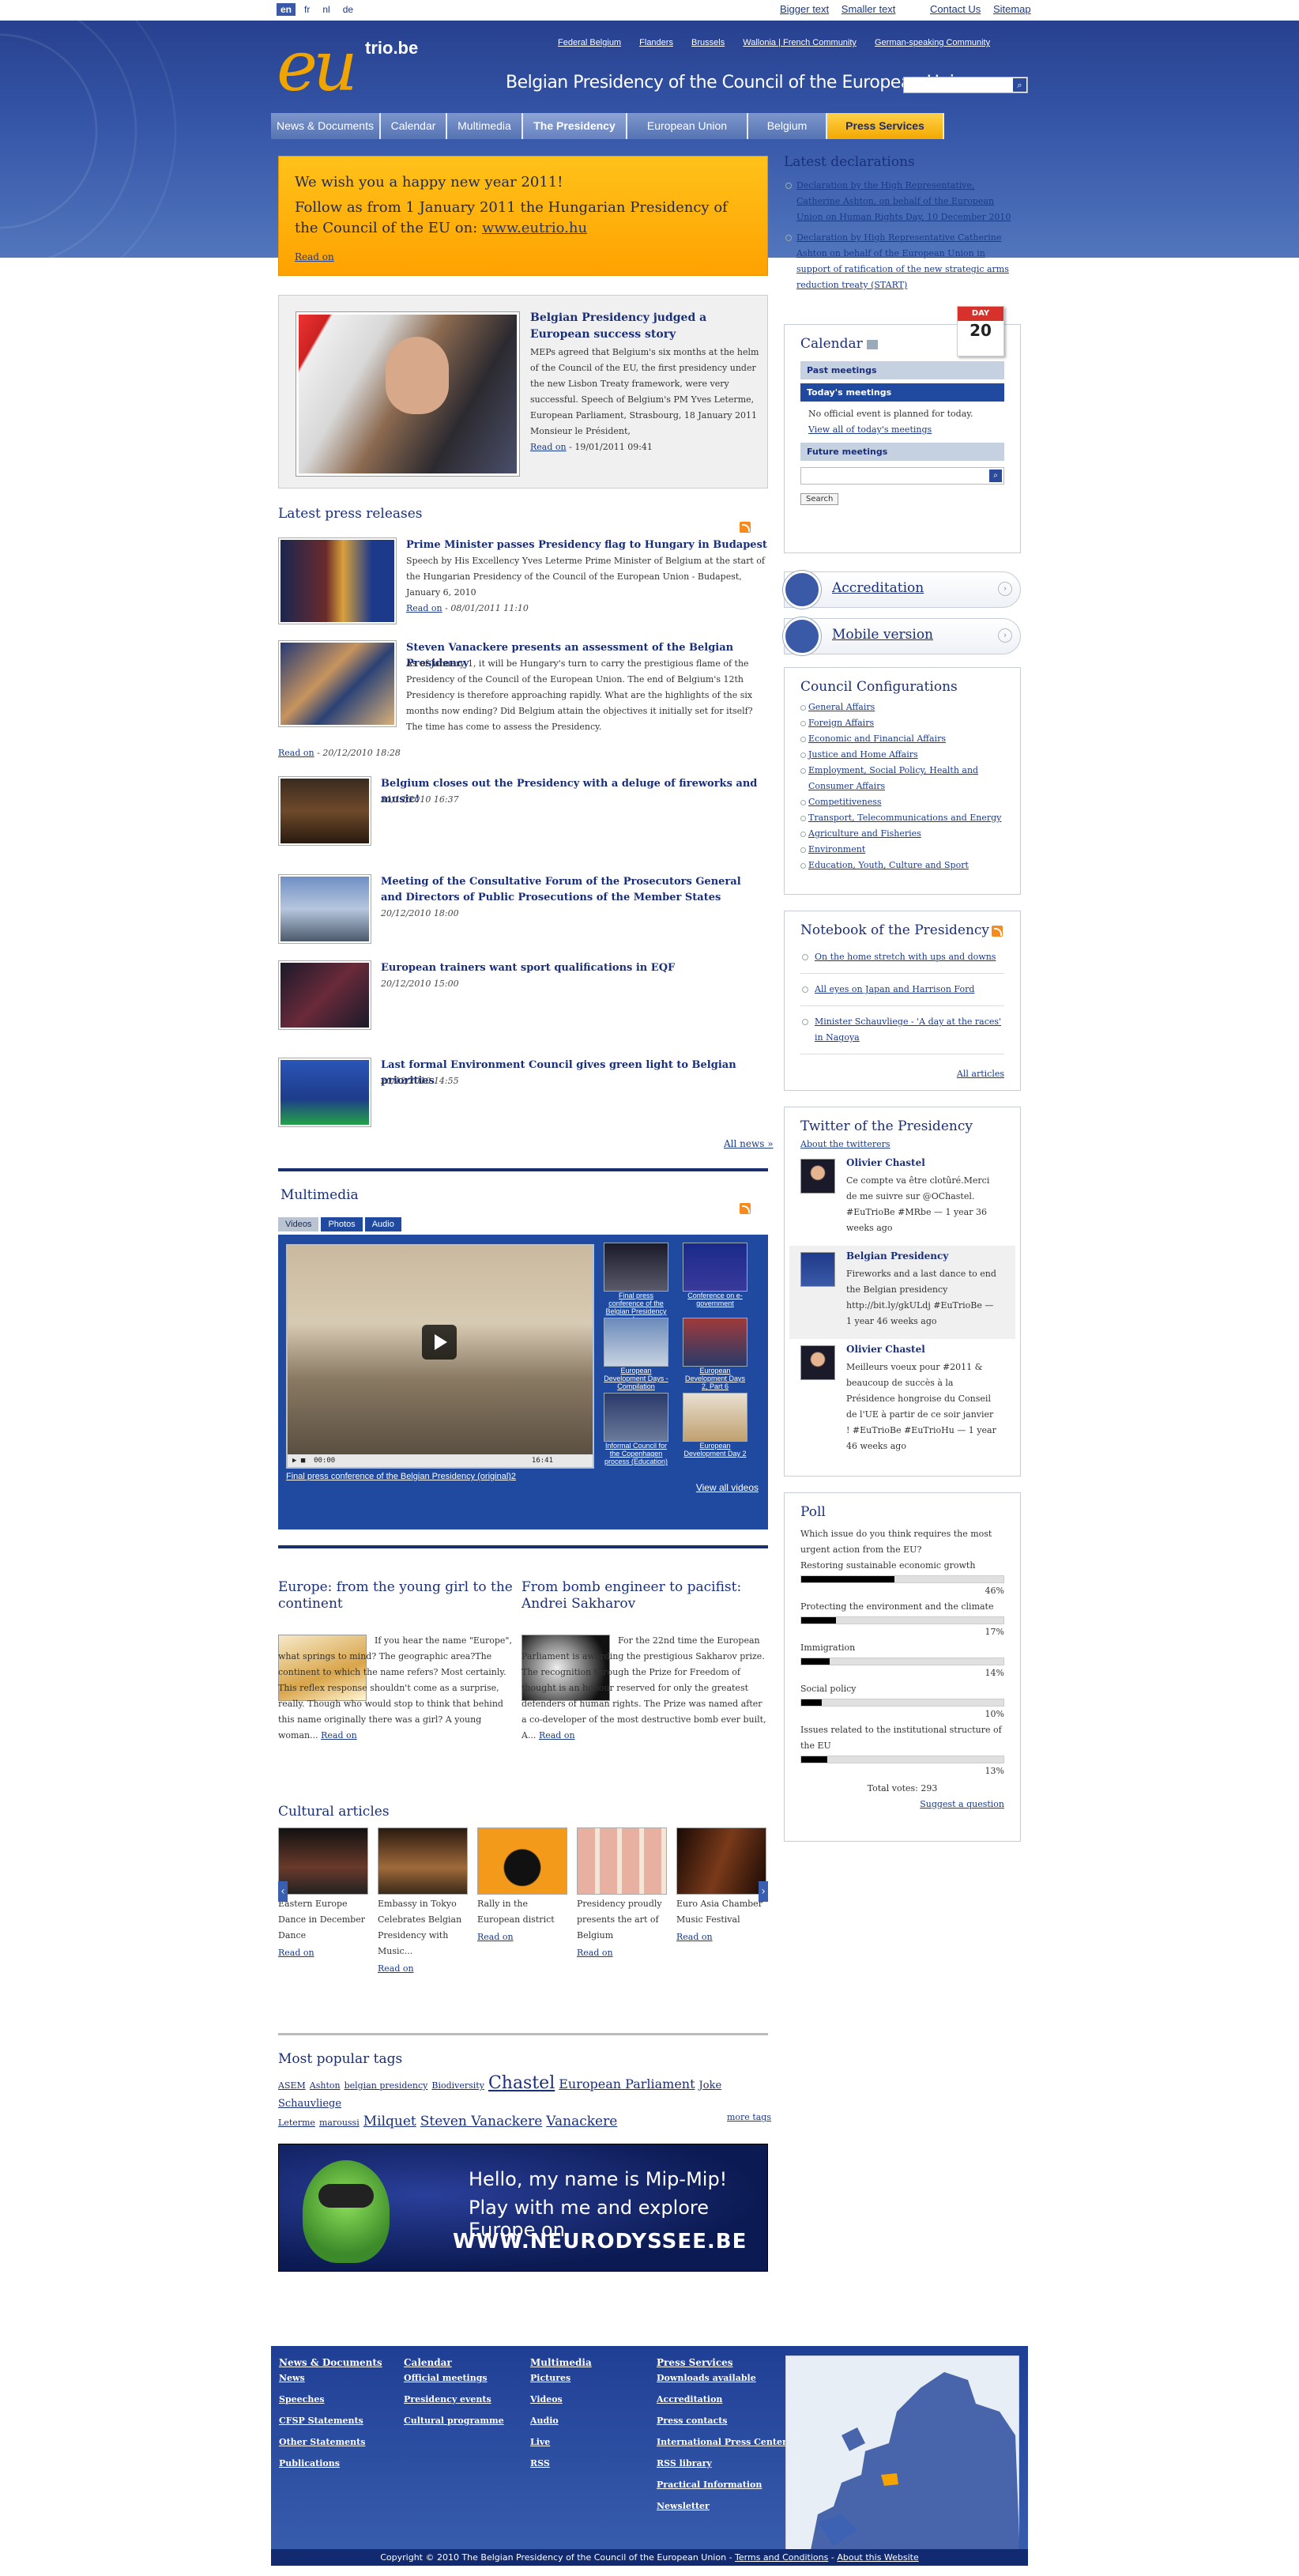 The width and height of the screenshot is (1299, 2576). I want to click on tab-audio: Audio, so click(382, 1224).